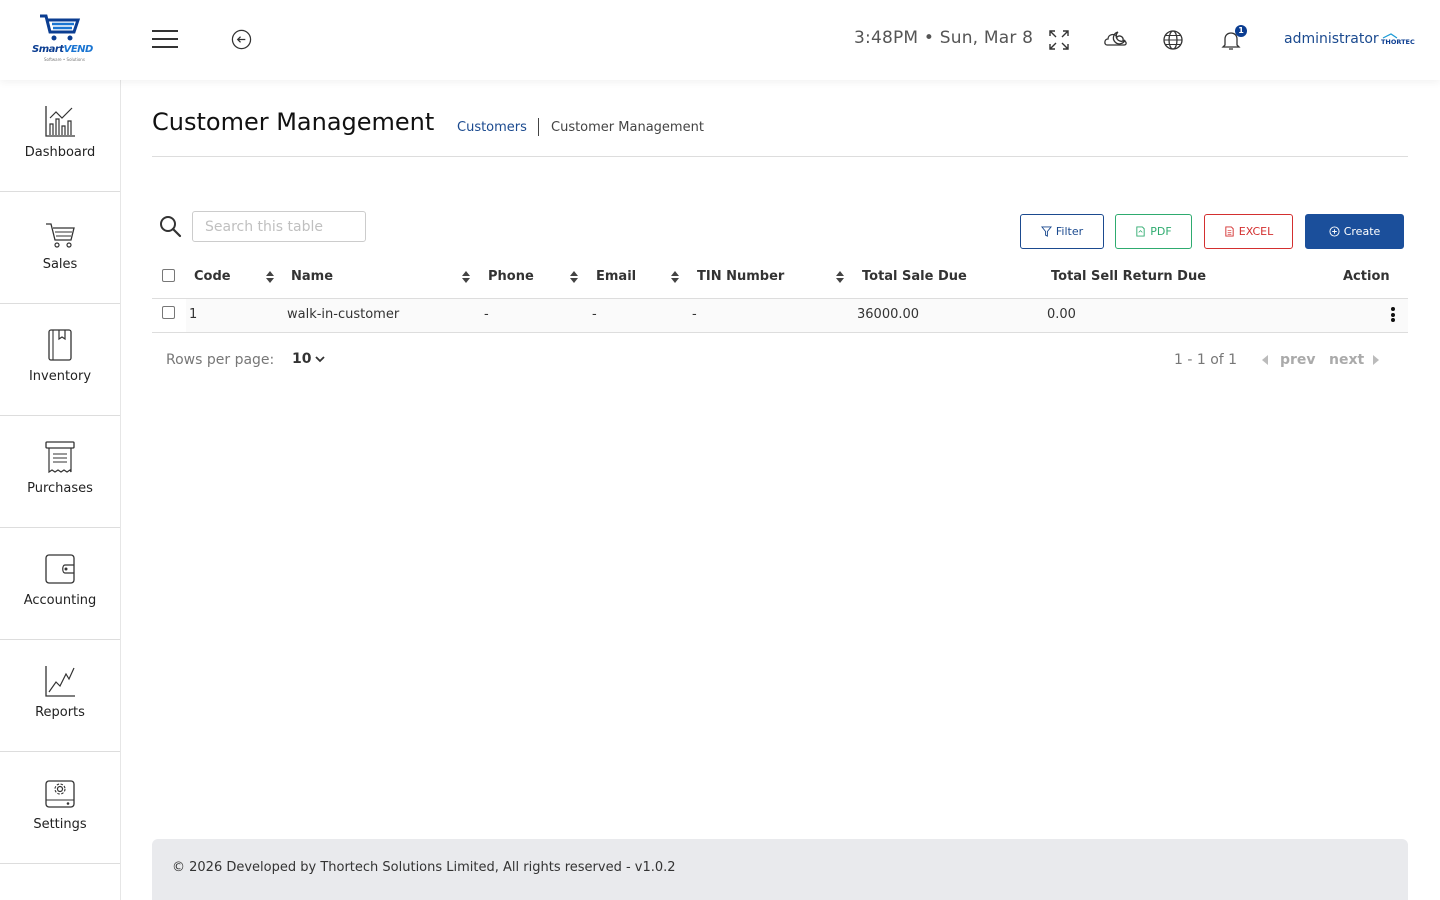  Describe the element at coordinates (60, 27) in the screenshot. I see `cart-logo-icon` at that location.